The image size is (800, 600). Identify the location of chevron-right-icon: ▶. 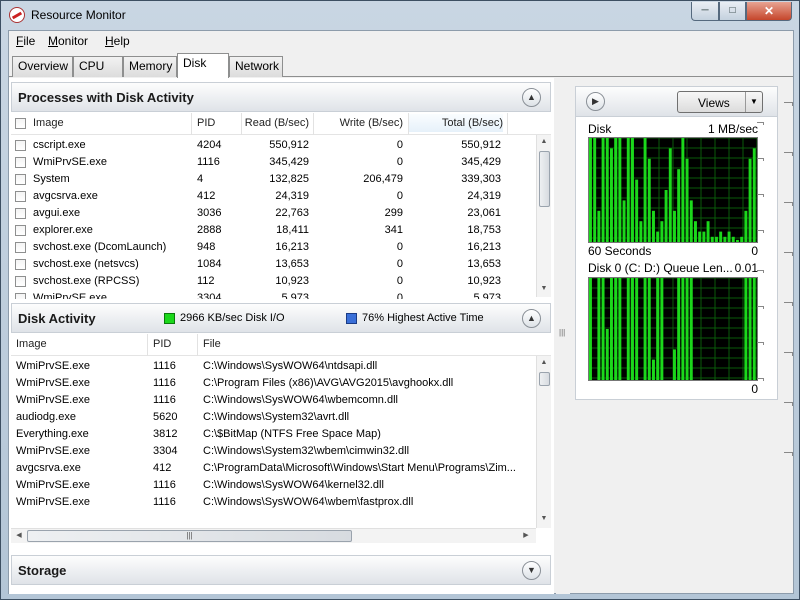
(595, 101).